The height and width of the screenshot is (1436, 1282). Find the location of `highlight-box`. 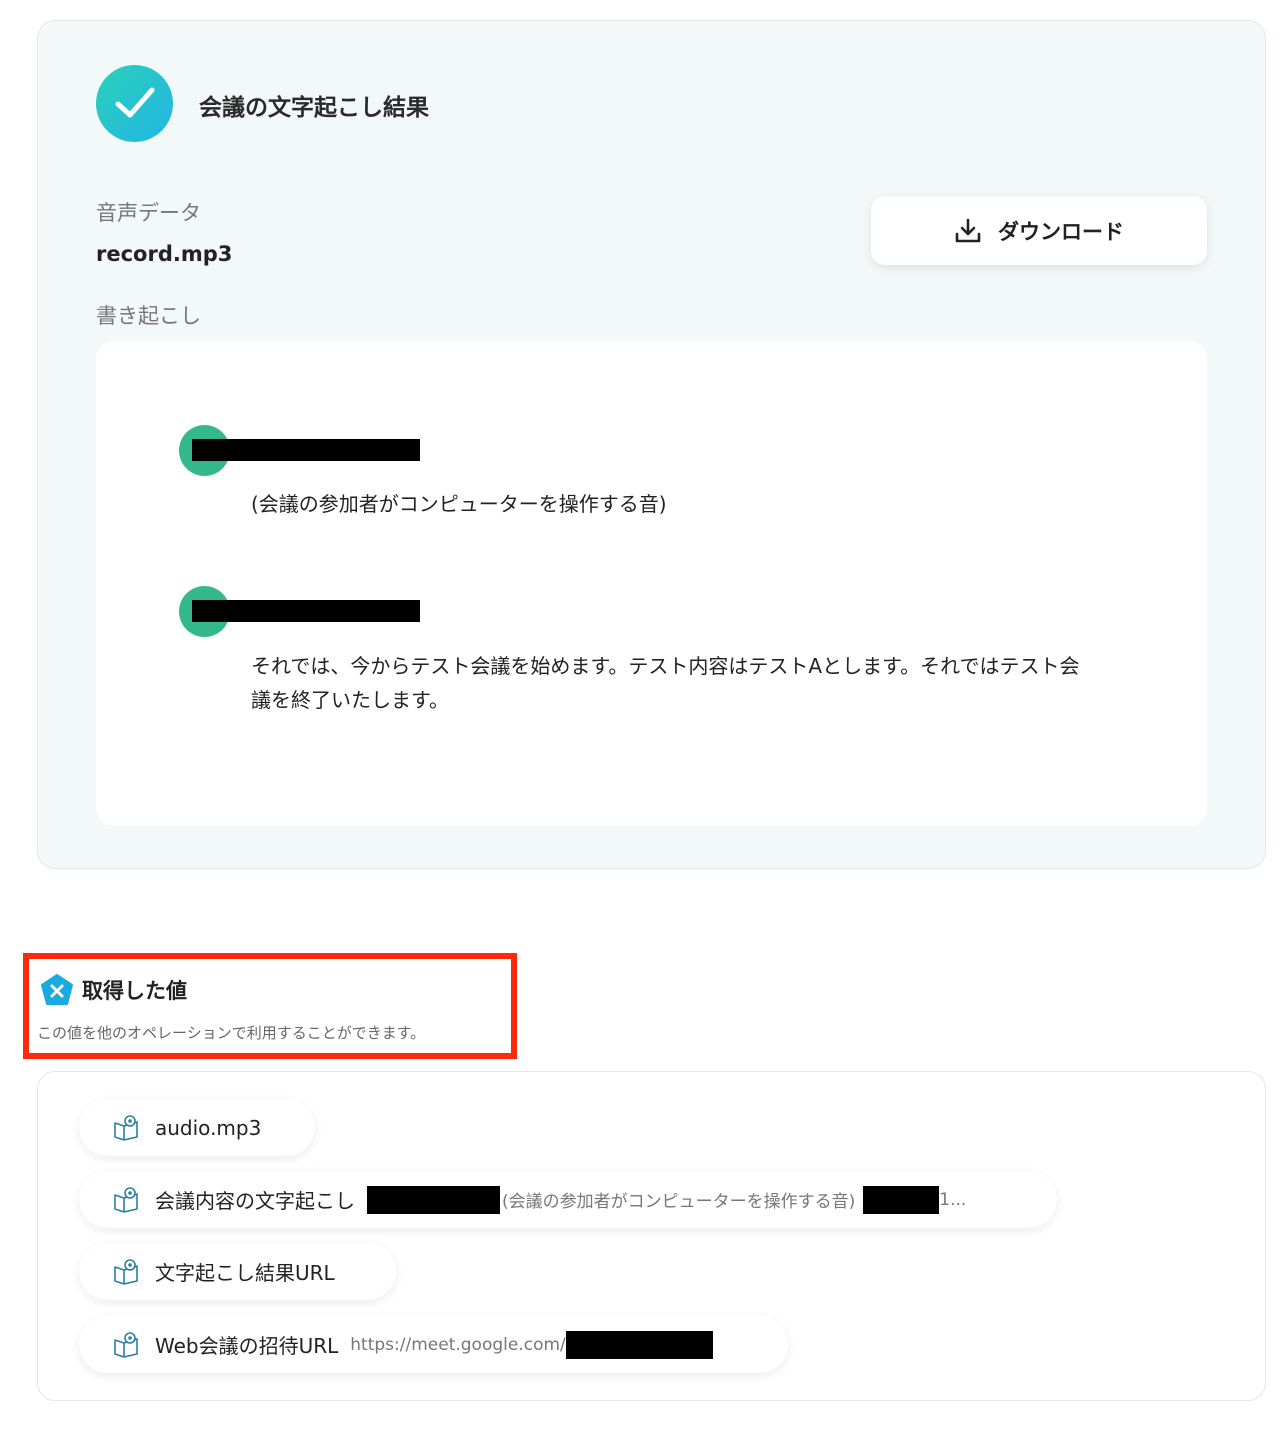

highlight-box is located at coordinates (270, 1006).